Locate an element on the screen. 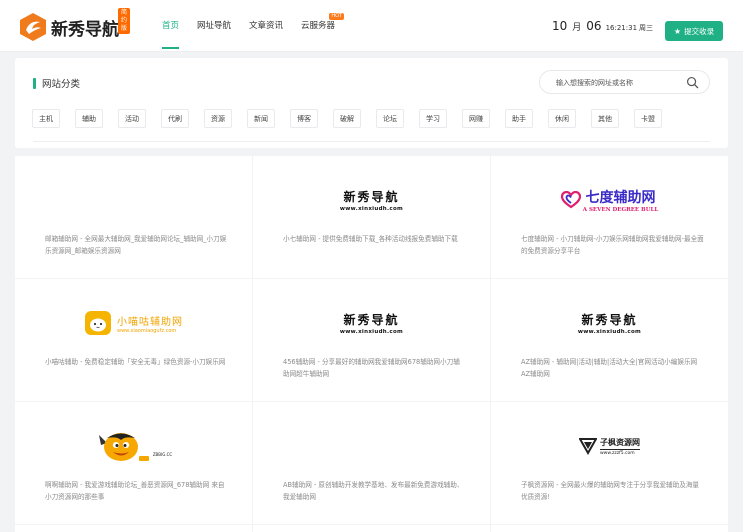  site-desc: AB辅助网 - 原创辅助开发教学基地、发布最新免费游戏辅助、我爱辅助网 is located at coordinates (373, 491).